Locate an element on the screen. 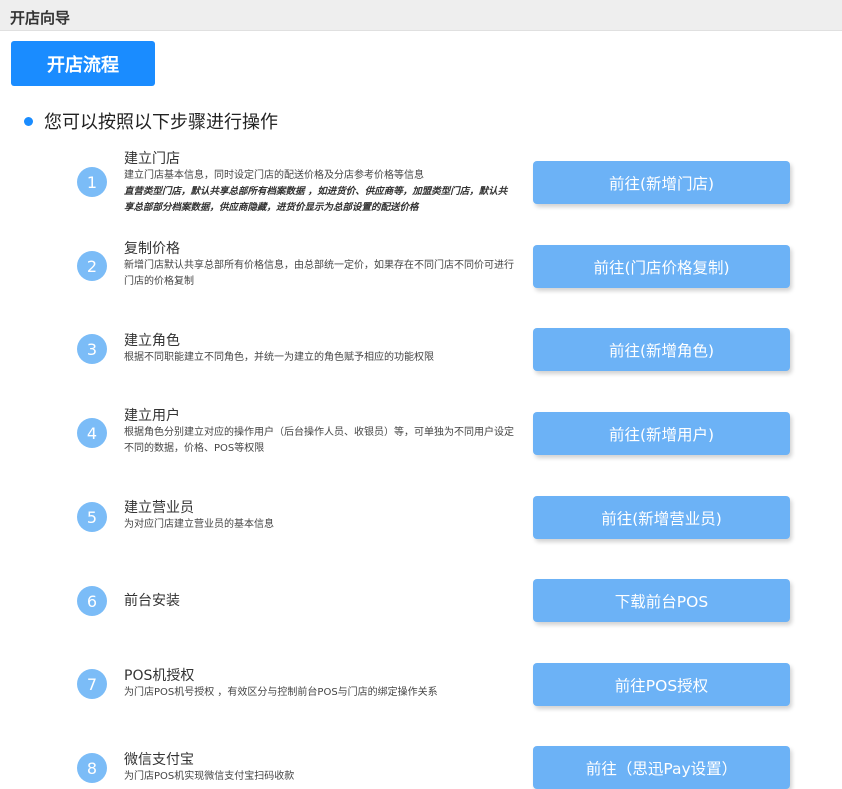 This screenshot has width=842, height=789. download-pos-button: 下载前台POS is located at coordinates (661, 600).